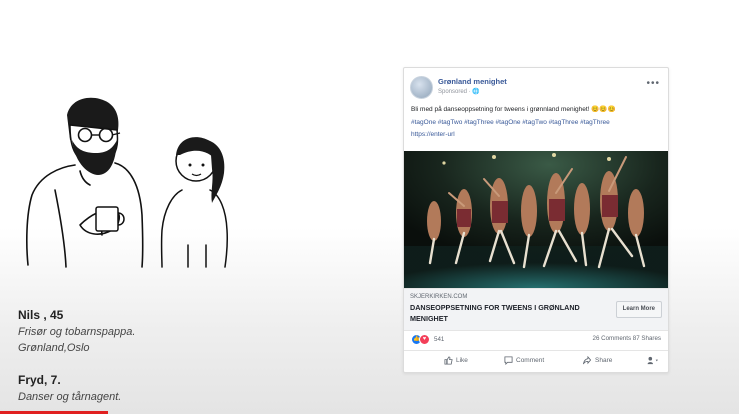  Describe the element at coordinates (587, 360) in the screenshot. I see `share-icon` at that location.